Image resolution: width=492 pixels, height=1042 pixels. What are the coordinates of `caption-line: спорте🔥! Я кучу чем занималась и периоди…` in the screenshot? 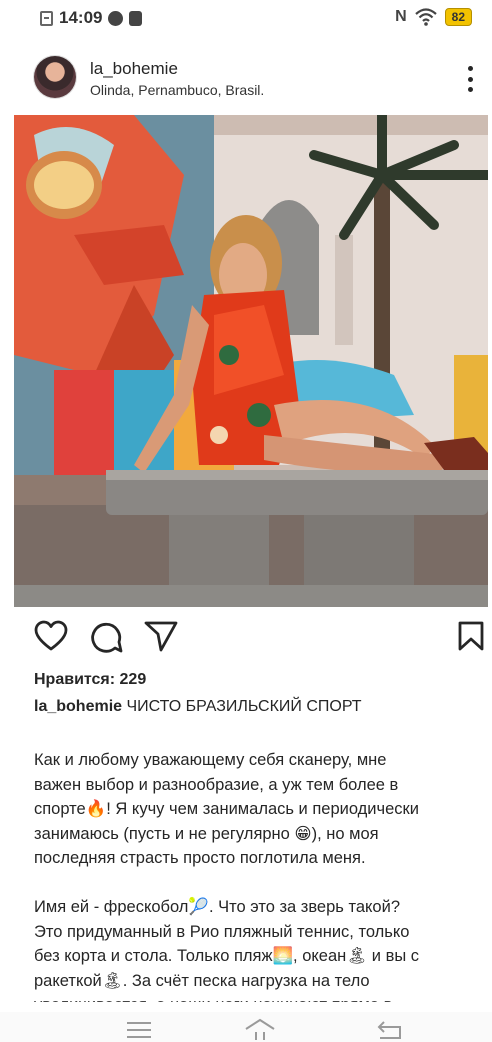 It's located at (226, 809).